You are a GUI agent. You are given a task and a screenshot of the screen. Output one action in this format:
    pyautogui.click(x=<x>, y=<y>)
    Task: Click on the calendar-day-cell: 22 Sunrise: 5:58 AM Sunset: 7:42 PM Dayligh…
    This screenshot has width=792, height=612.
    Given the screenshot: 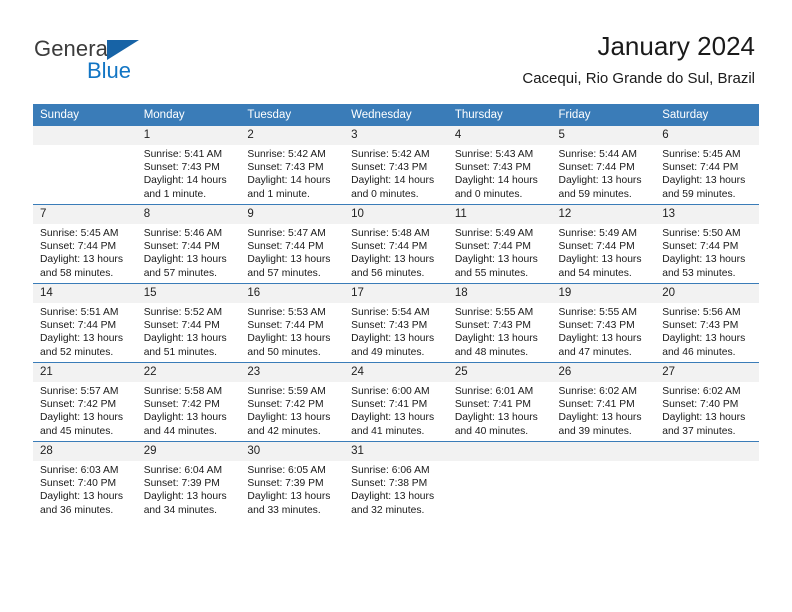 What is the action you would take?
    pyautogui.click(x=188, y=402)
    